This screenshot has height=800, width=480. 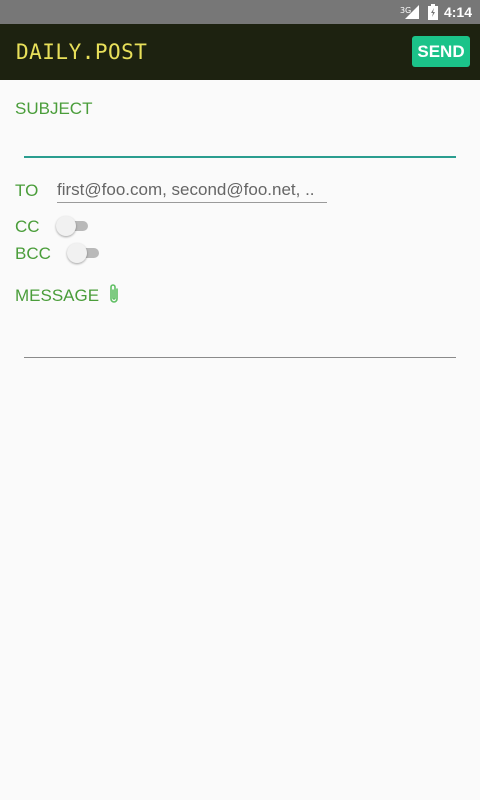 What do you see at coordinates (240, 12) in the screenshot?
I see `status-bar: 3G 4:14` at bounding box center [240, 12].